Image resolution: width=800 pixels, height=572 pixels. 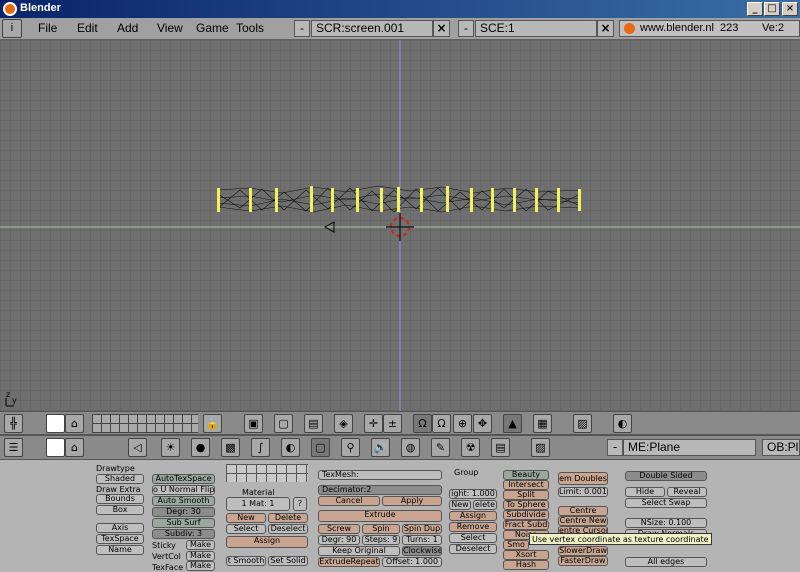 What do you see at coordinates (512, 423) in the screenshot?
I see `proportional-icon: ▲` at bounding box center [512, 423].